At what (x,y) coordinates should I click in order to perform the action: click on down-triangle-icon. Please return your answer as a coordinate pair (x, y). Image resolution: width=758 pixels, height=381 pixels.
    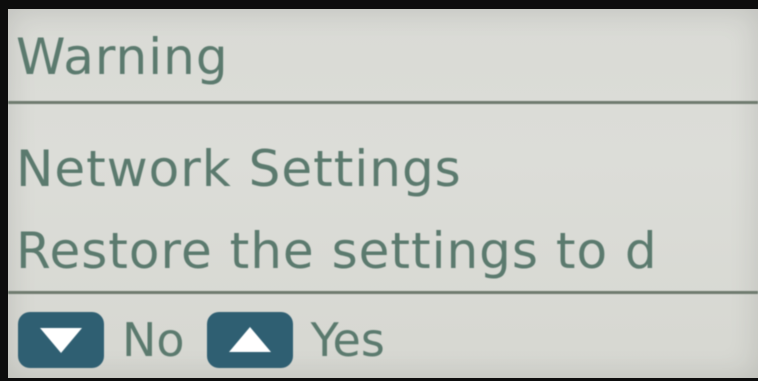
    Looking at the image, I should click on (61, 340).